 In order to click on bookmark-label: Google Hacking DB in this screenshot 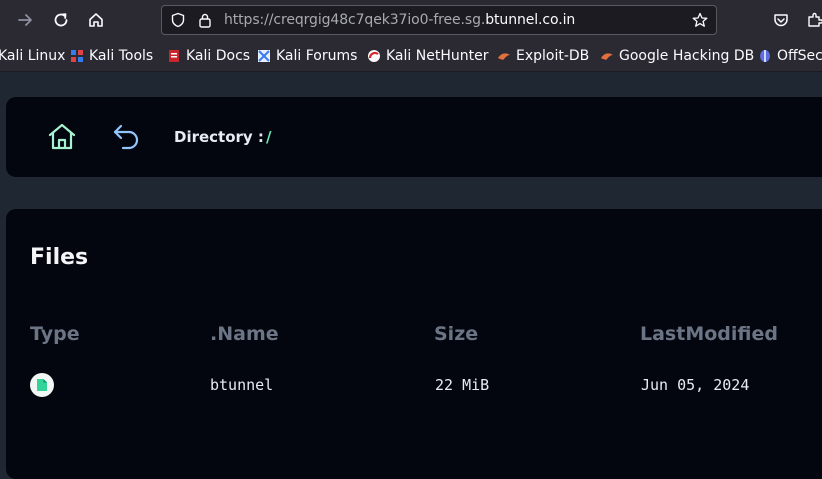, I will do `click(687, 56)`.